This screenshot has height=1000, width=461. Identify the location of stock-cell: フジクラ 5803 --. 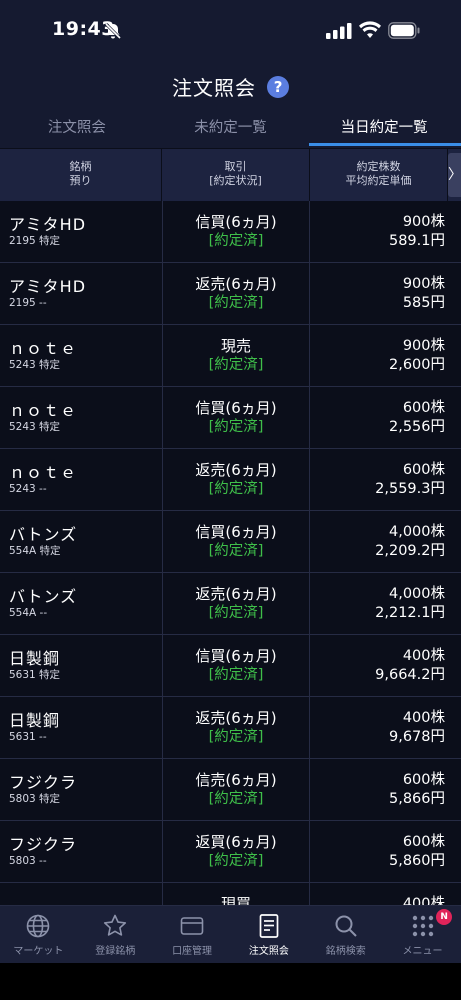
(84, 851).